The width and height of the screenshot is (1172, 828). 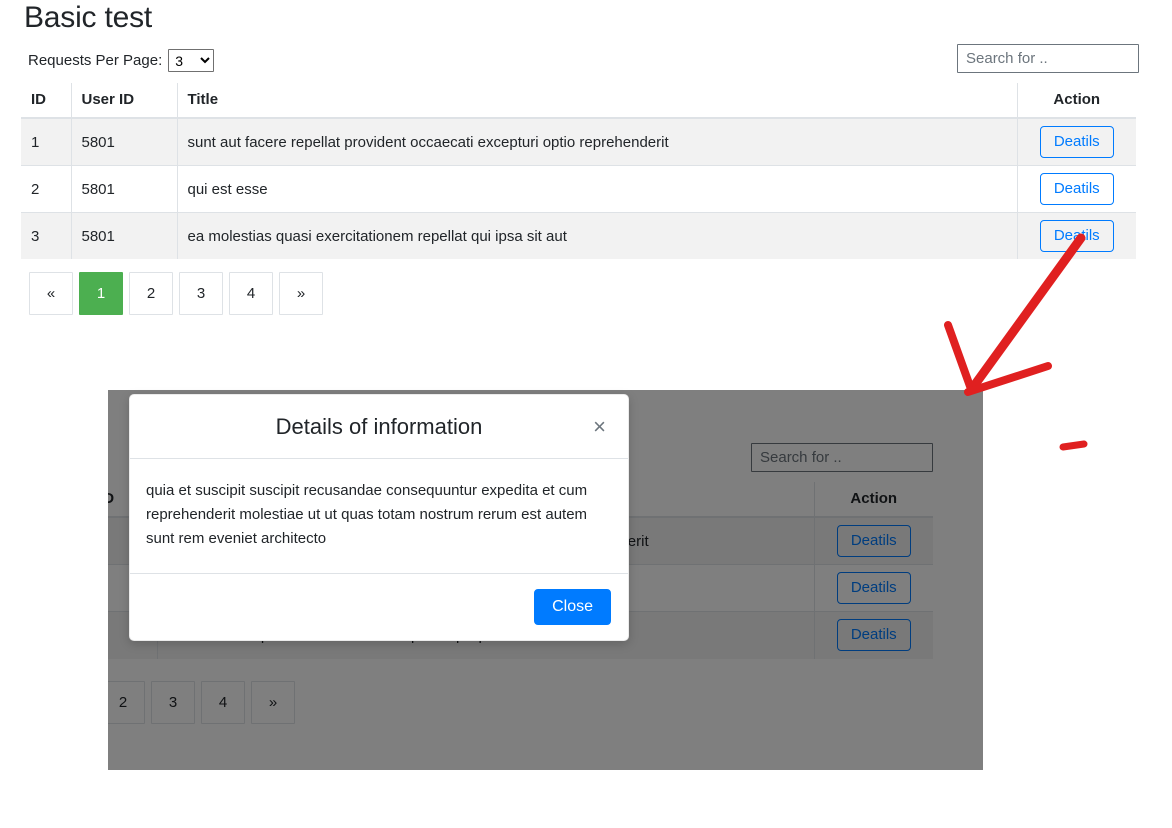 I want to click on pagination-page-1: 1, so click(x=101, y=293).